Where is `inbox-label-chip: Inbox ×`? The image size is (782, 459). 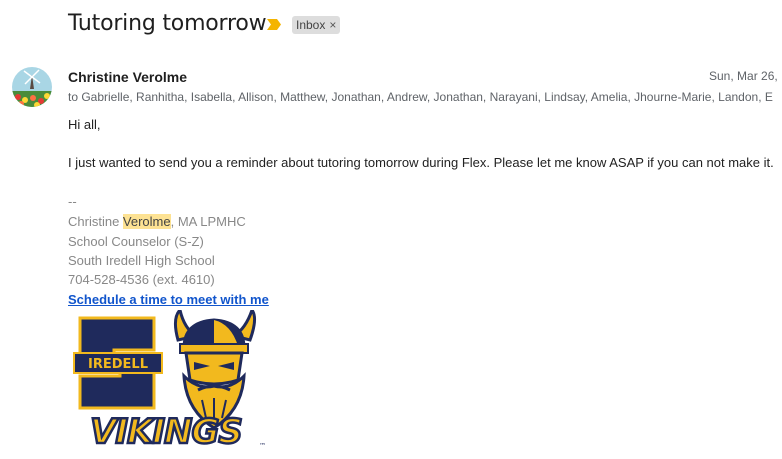
inbox-label-chip: Inbox × is located at coordinates (316, 25).